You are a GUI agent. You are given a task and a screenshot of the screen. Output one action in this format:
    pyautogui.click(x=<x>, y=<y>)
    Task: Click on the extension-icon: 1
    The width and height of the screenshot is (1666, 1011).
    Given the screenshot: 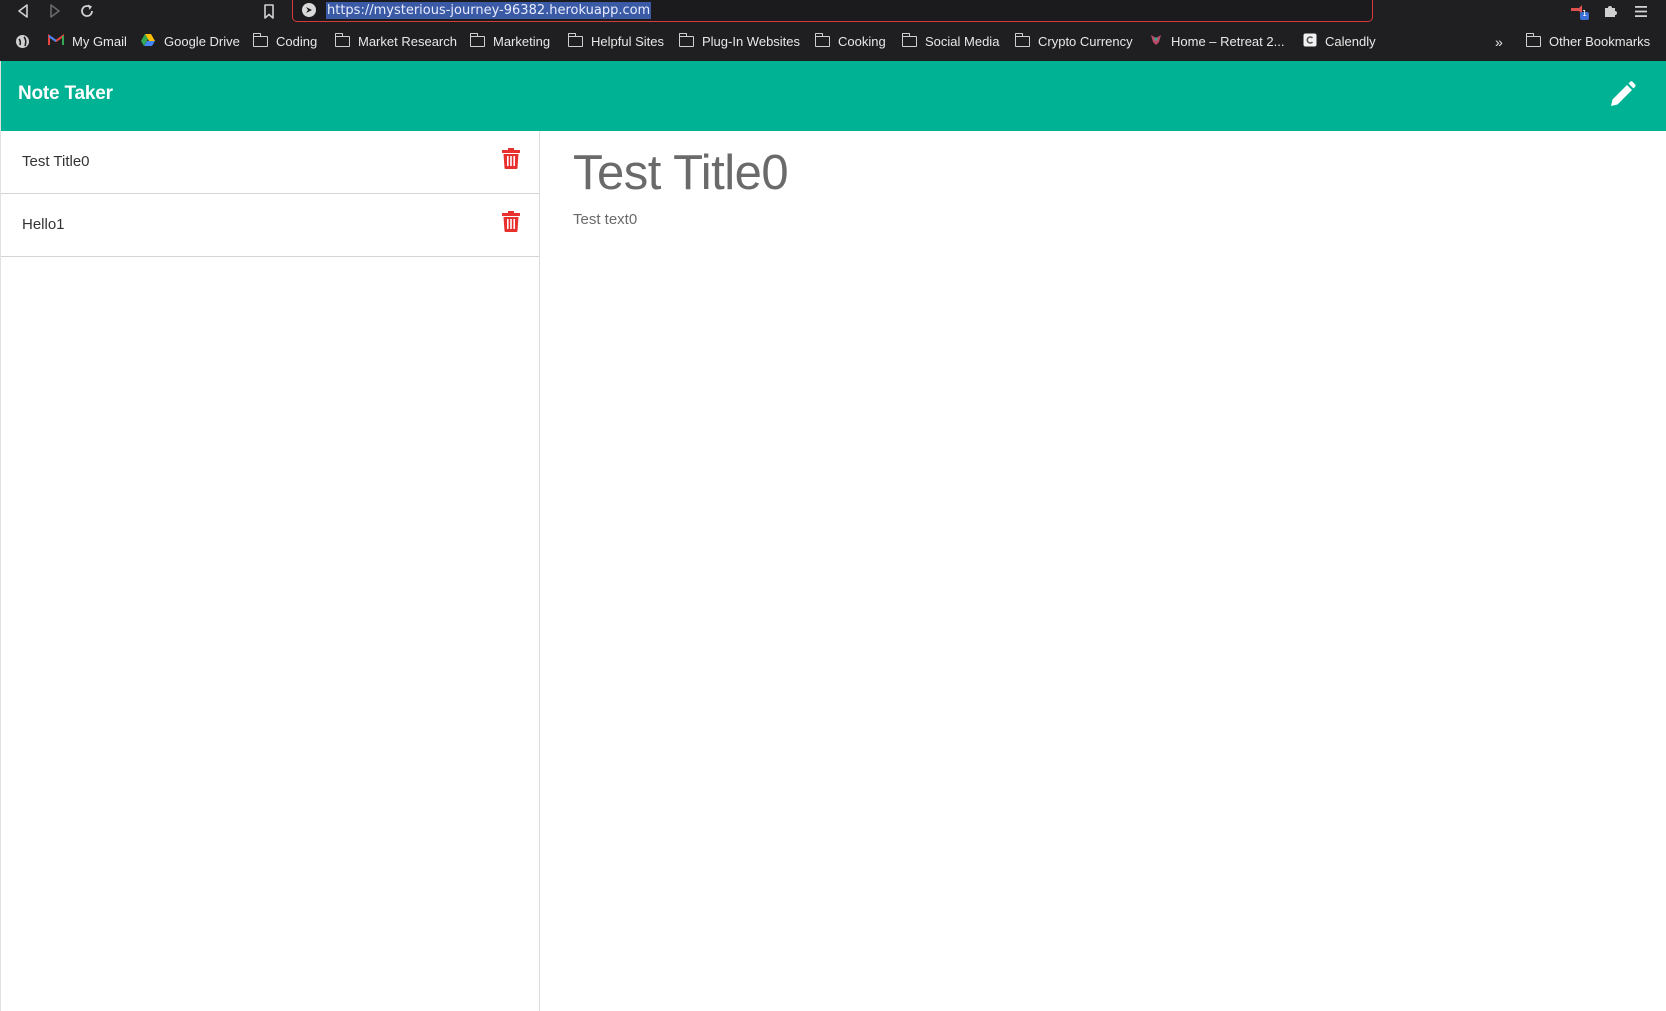 What is the action you would take?
    pyautogui.click(x=1580, y=11)
    